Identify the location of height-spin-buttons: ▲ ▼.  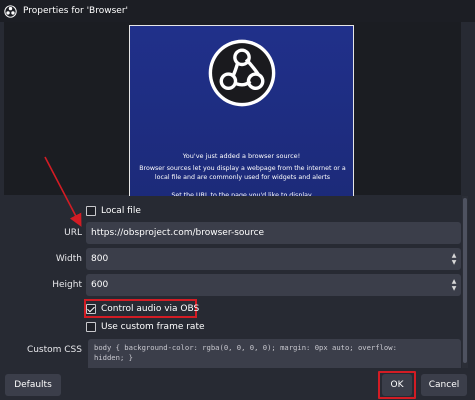
(454, 285).